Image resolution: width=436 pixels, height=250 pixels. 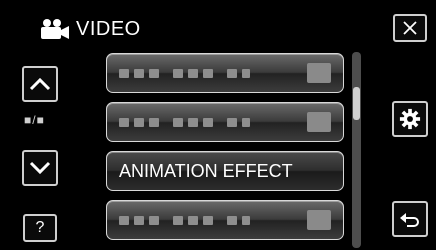 I want to click on page-title: VIDEO, so click(x=108, y=28).